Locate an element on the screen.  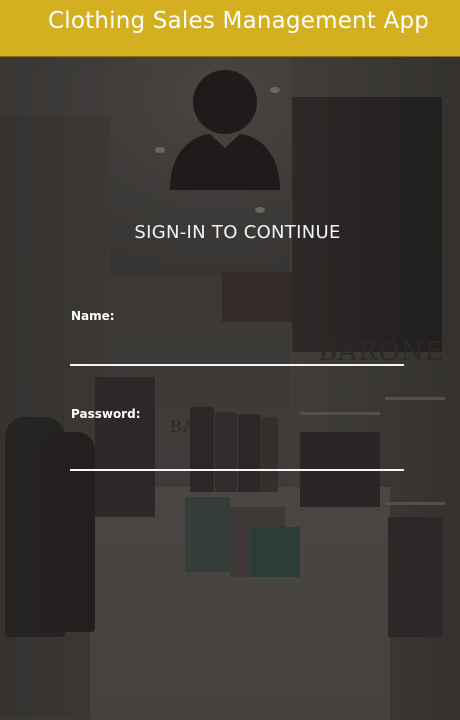
user-silhouette-icon is located at coordinates (225, 130).